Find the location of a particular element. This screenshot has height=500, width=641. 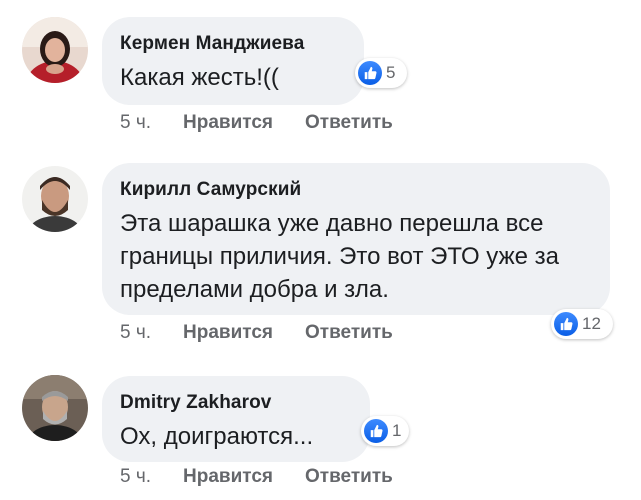

comment-bubble: Кермен Манджиева Какая жесть!(( is located at coordinates (233, 61).